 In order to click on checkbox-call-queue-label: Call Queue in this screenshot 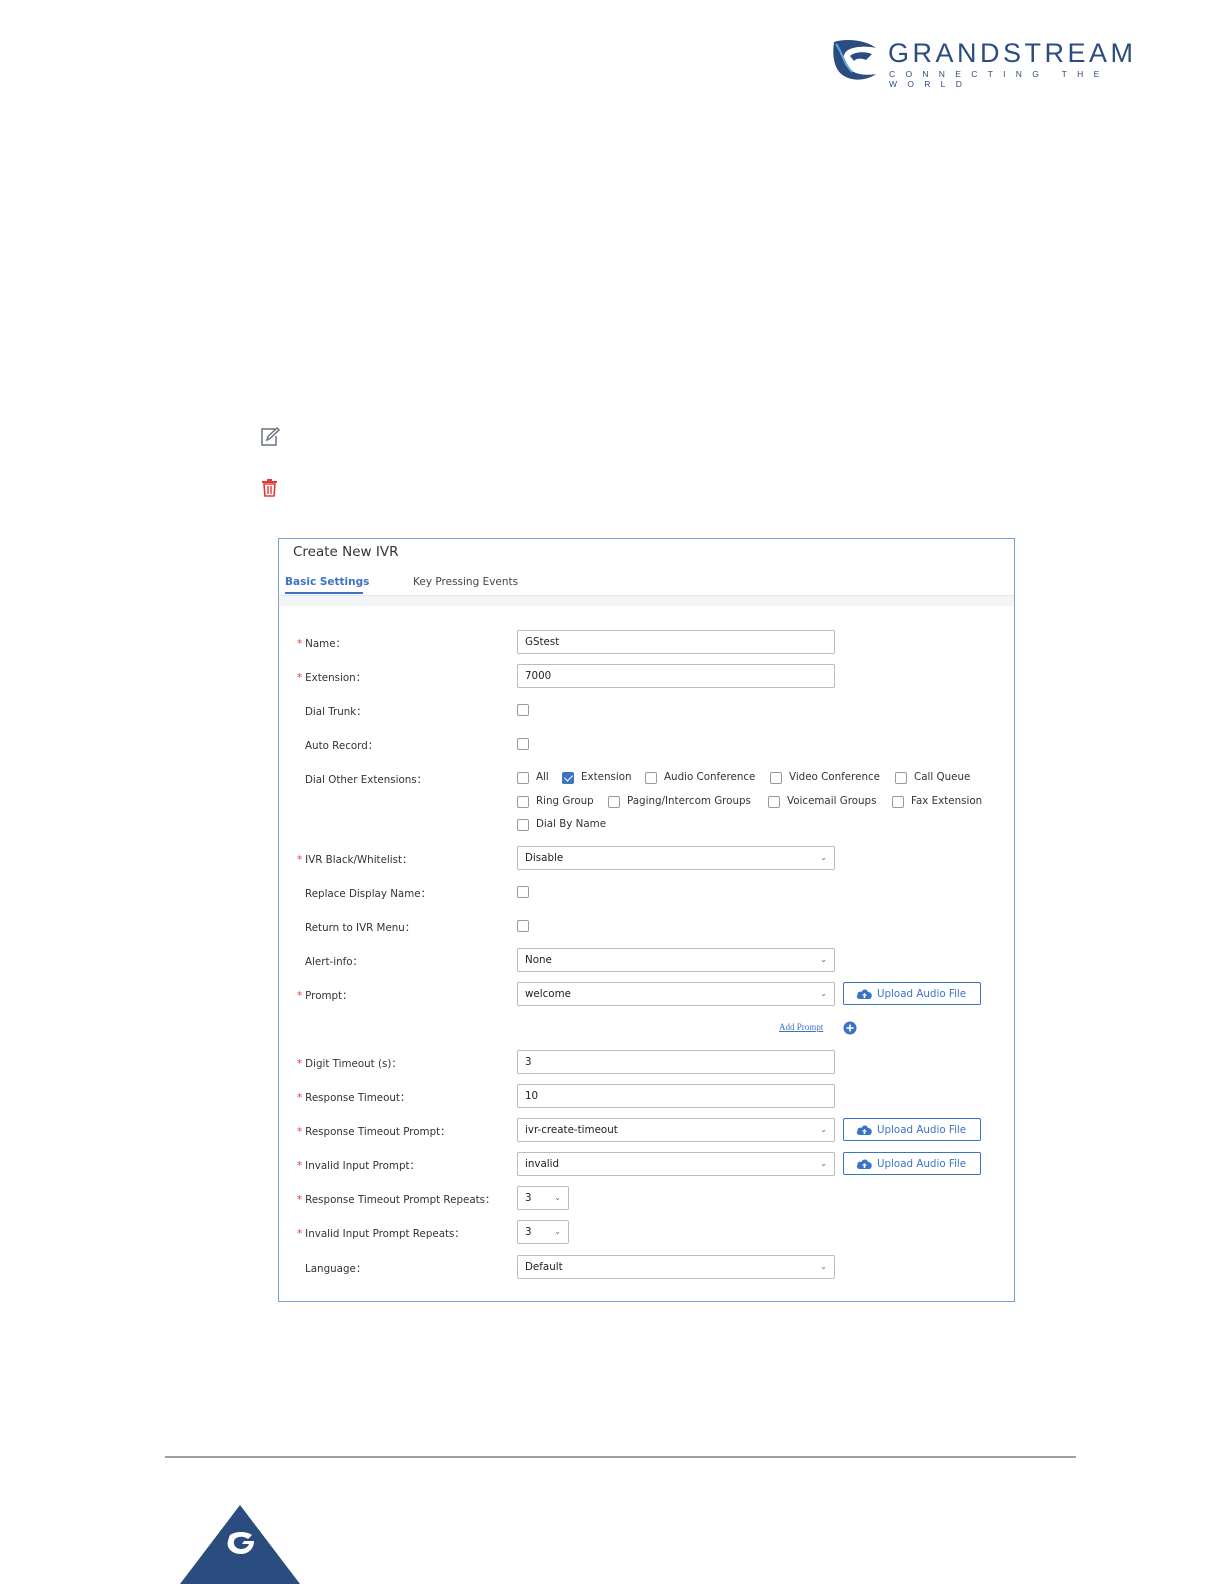, I will do `click(942, 777)`.